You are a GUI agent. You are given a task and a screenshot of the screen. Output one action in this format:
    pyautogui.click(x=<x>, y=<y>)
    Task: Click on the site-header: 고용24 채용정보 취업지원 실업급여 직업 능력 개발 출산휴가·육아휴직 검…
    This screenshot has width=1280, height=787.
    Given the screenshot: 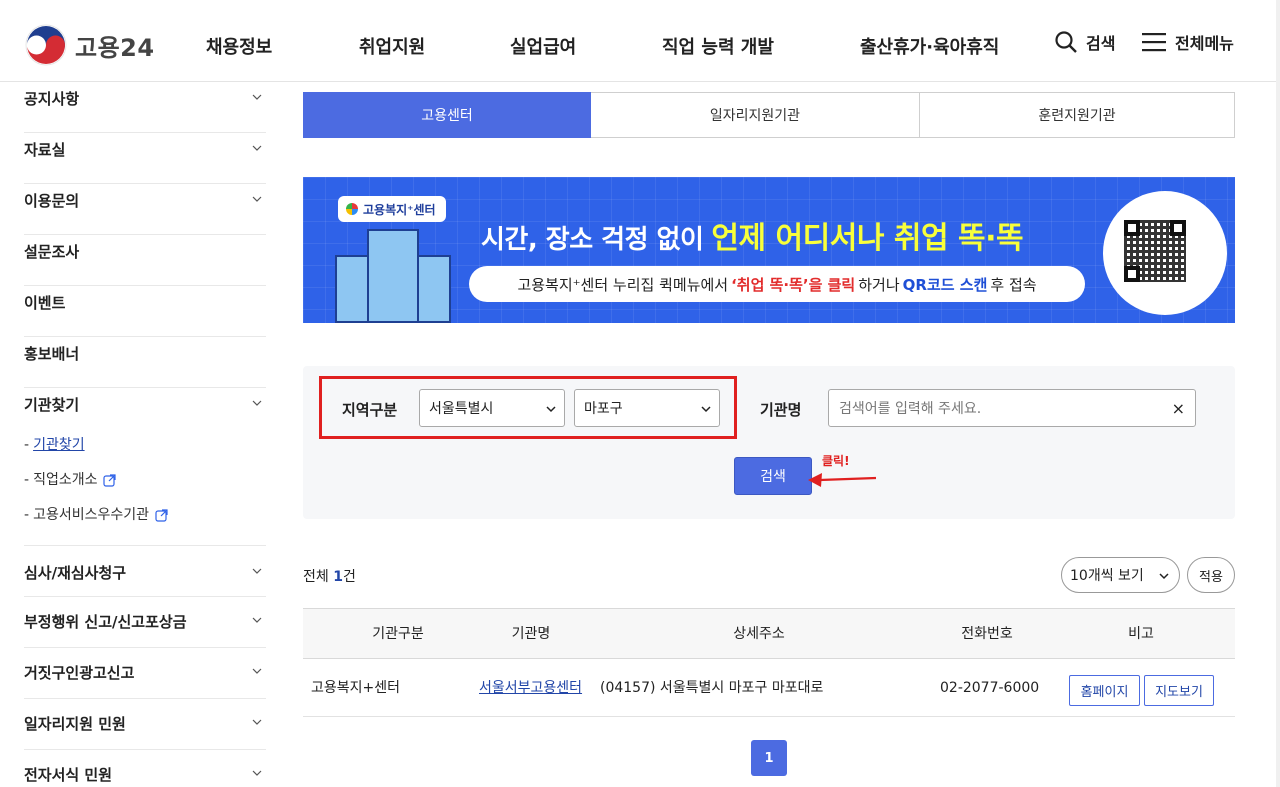 What is the action you would take?
    pyautogui.click(x=640, y=41)
    